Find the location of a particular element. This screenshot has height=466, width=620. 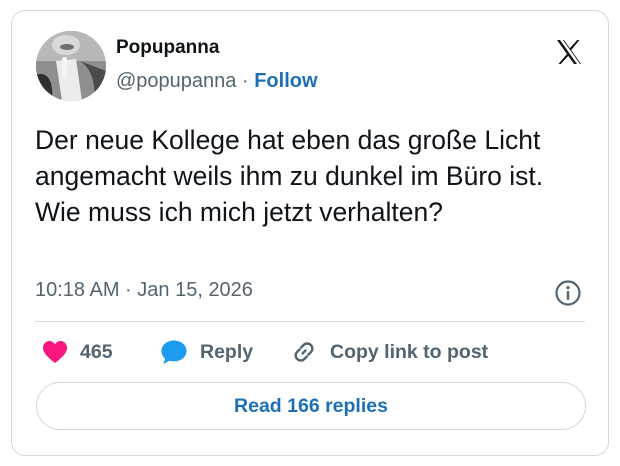

like-button: 465 is located at coordinates (77, 352).